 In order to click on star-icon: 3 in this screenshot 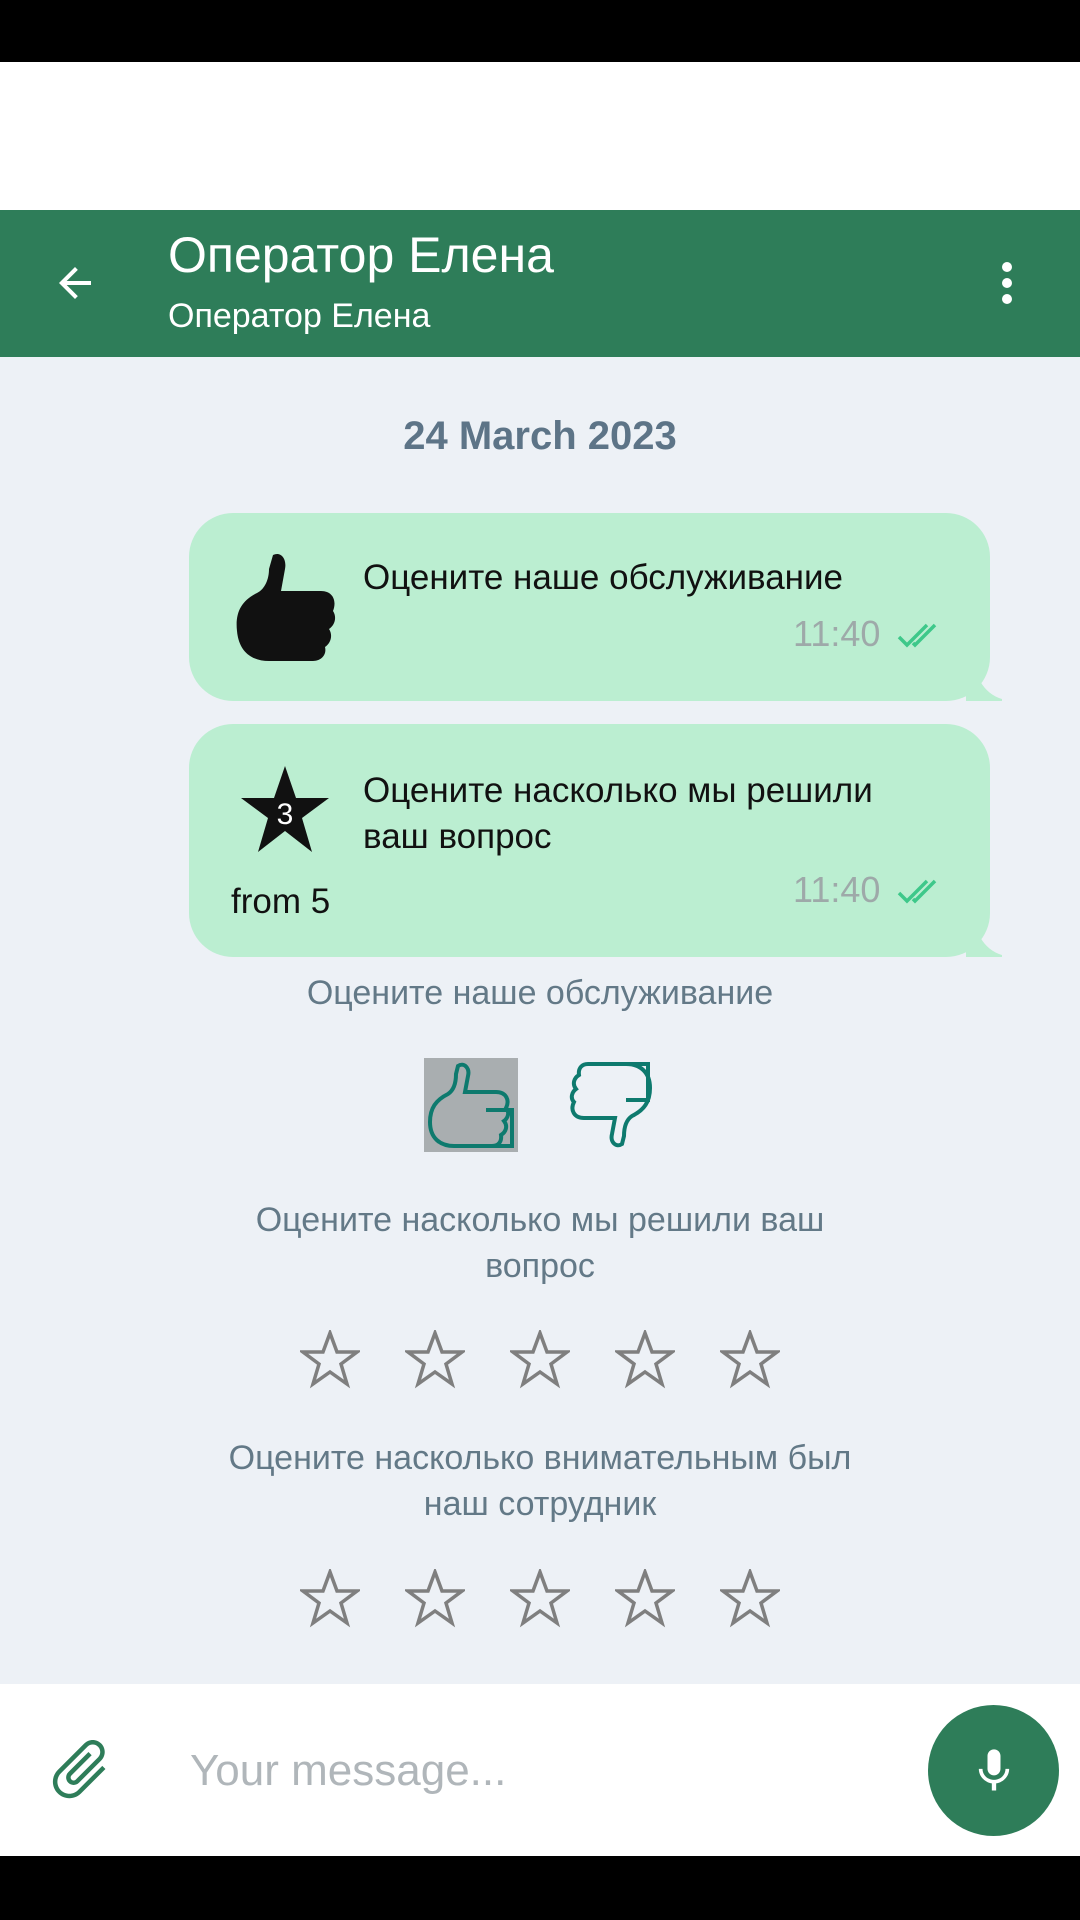, I will do `click(285, 809)`.